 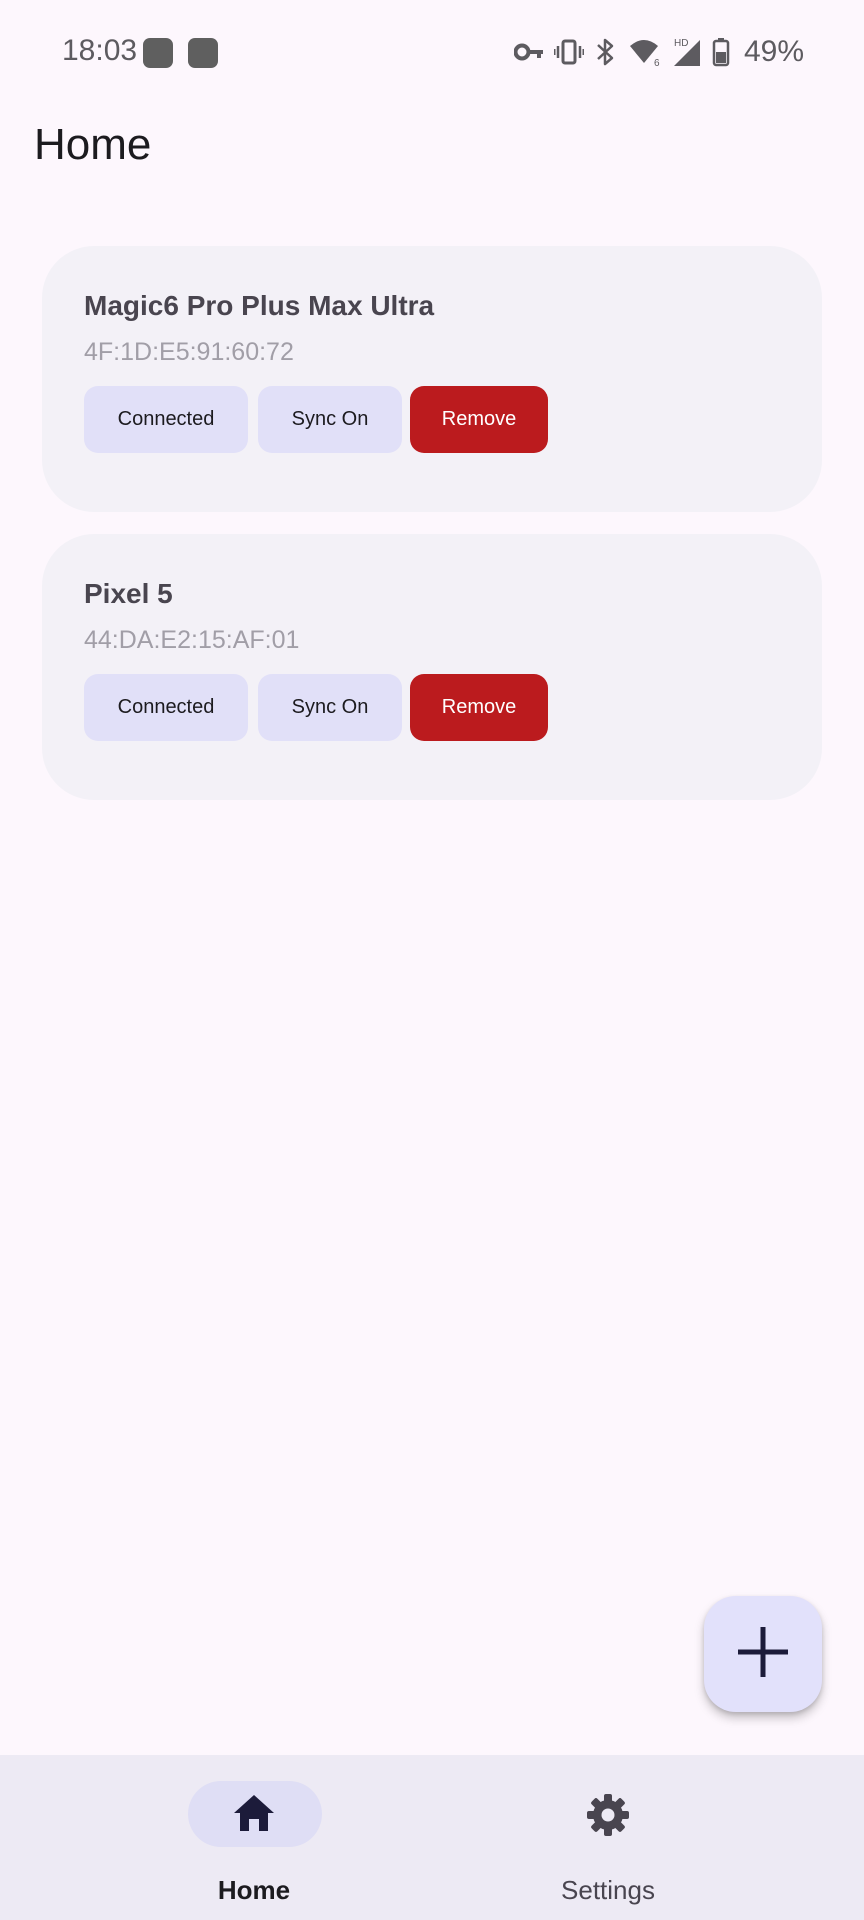 I want to click on device-name: Magic6 Pro Plus Max Ultra, so click(x=259, y=305).